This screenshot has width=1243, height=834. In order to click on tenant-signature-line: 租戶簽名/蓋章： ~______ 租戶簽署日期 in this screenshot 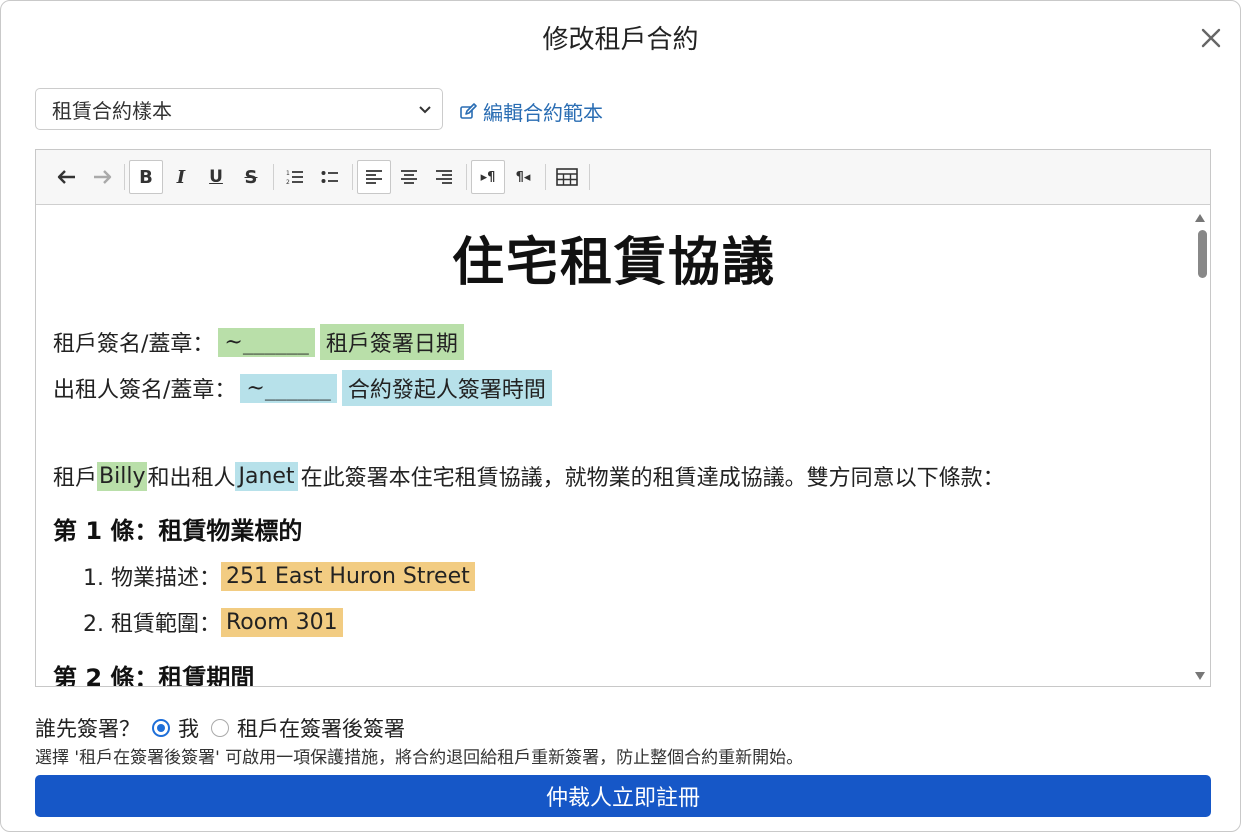, I will do `click(258, 342)`.